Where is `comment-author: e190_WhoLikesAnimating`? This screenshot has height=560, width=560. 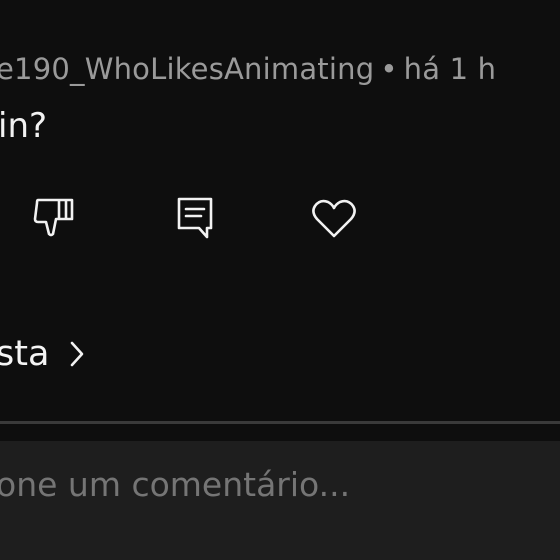
comment-author: e190_WhoLikesAnimating is located at coordinates (187, 69).